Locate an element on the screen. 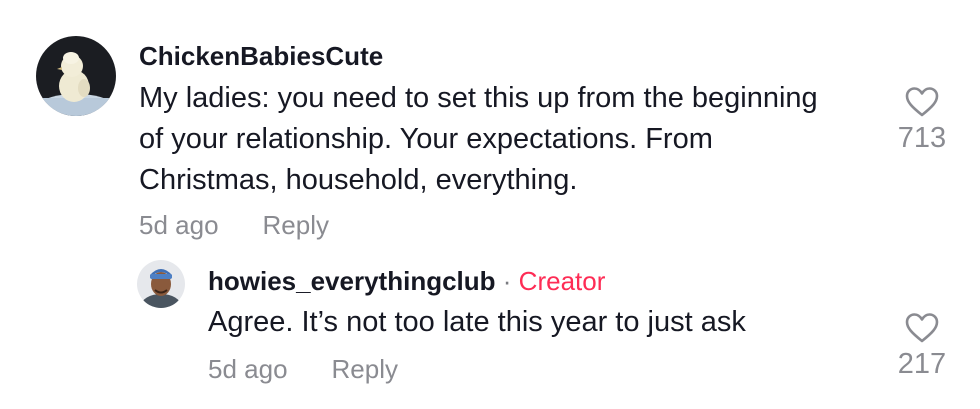 Image resolution: width=980 pixels, height=409 pixels. reply-meta: 5d ago Reply is located at coordinates (303, 369).